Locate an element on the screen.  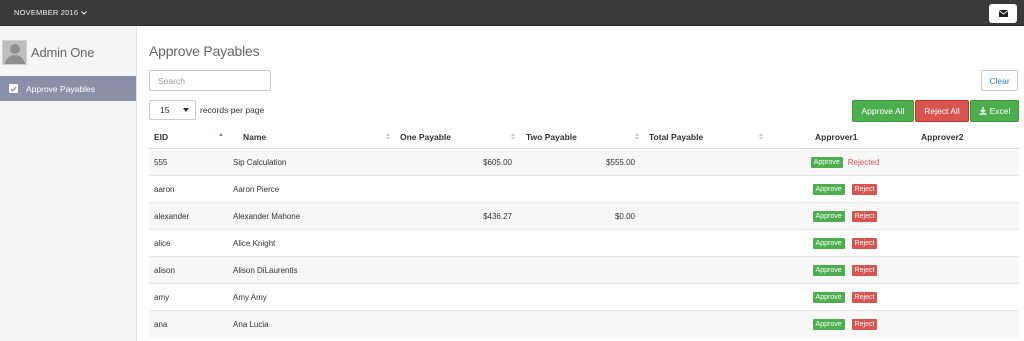
cell-one-payable: $605.00 is located at coordinates (458, 162).